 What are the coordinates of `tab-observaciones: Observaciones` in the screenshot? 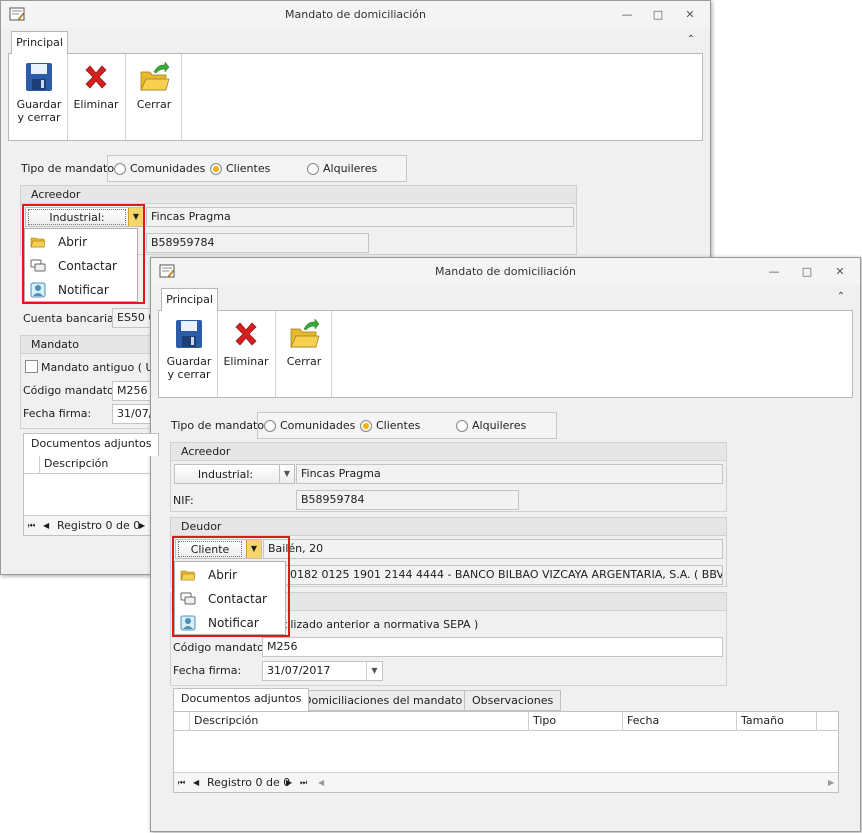 It's located at (513, 700).